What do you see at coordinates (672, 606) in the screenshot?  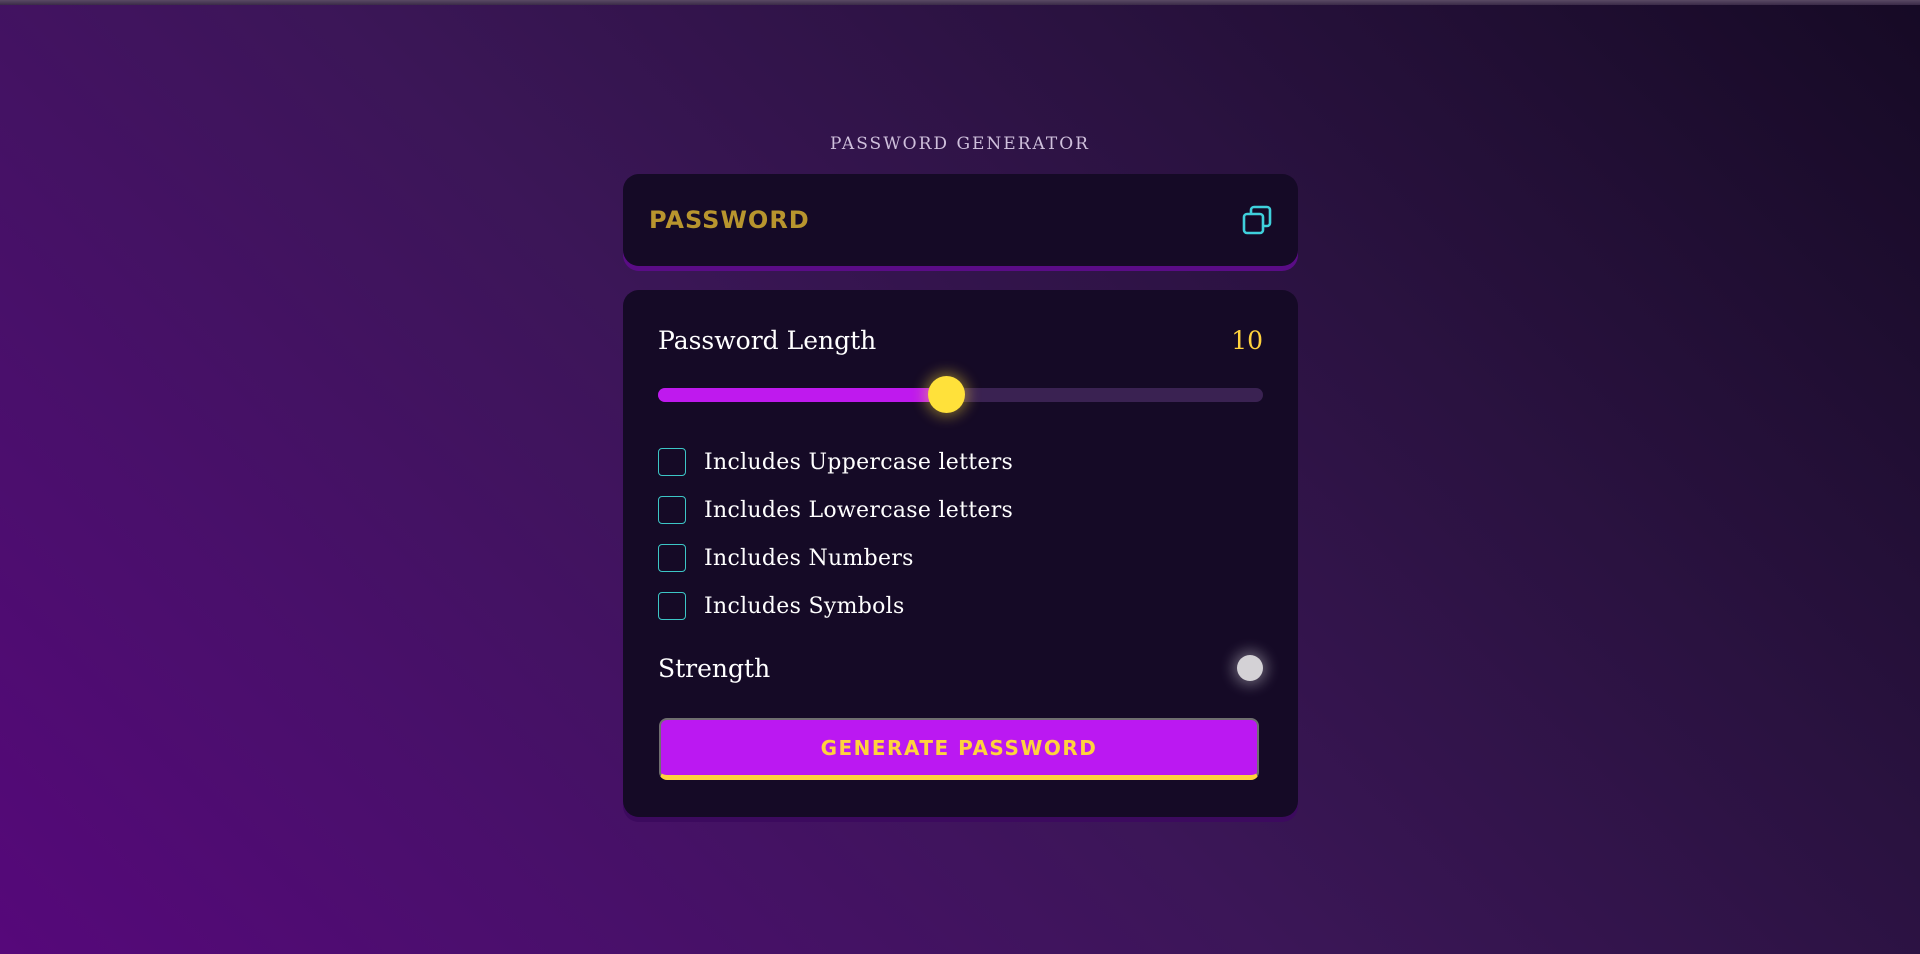 I see `symbols-checkbox` at bounding box center [672, 606].